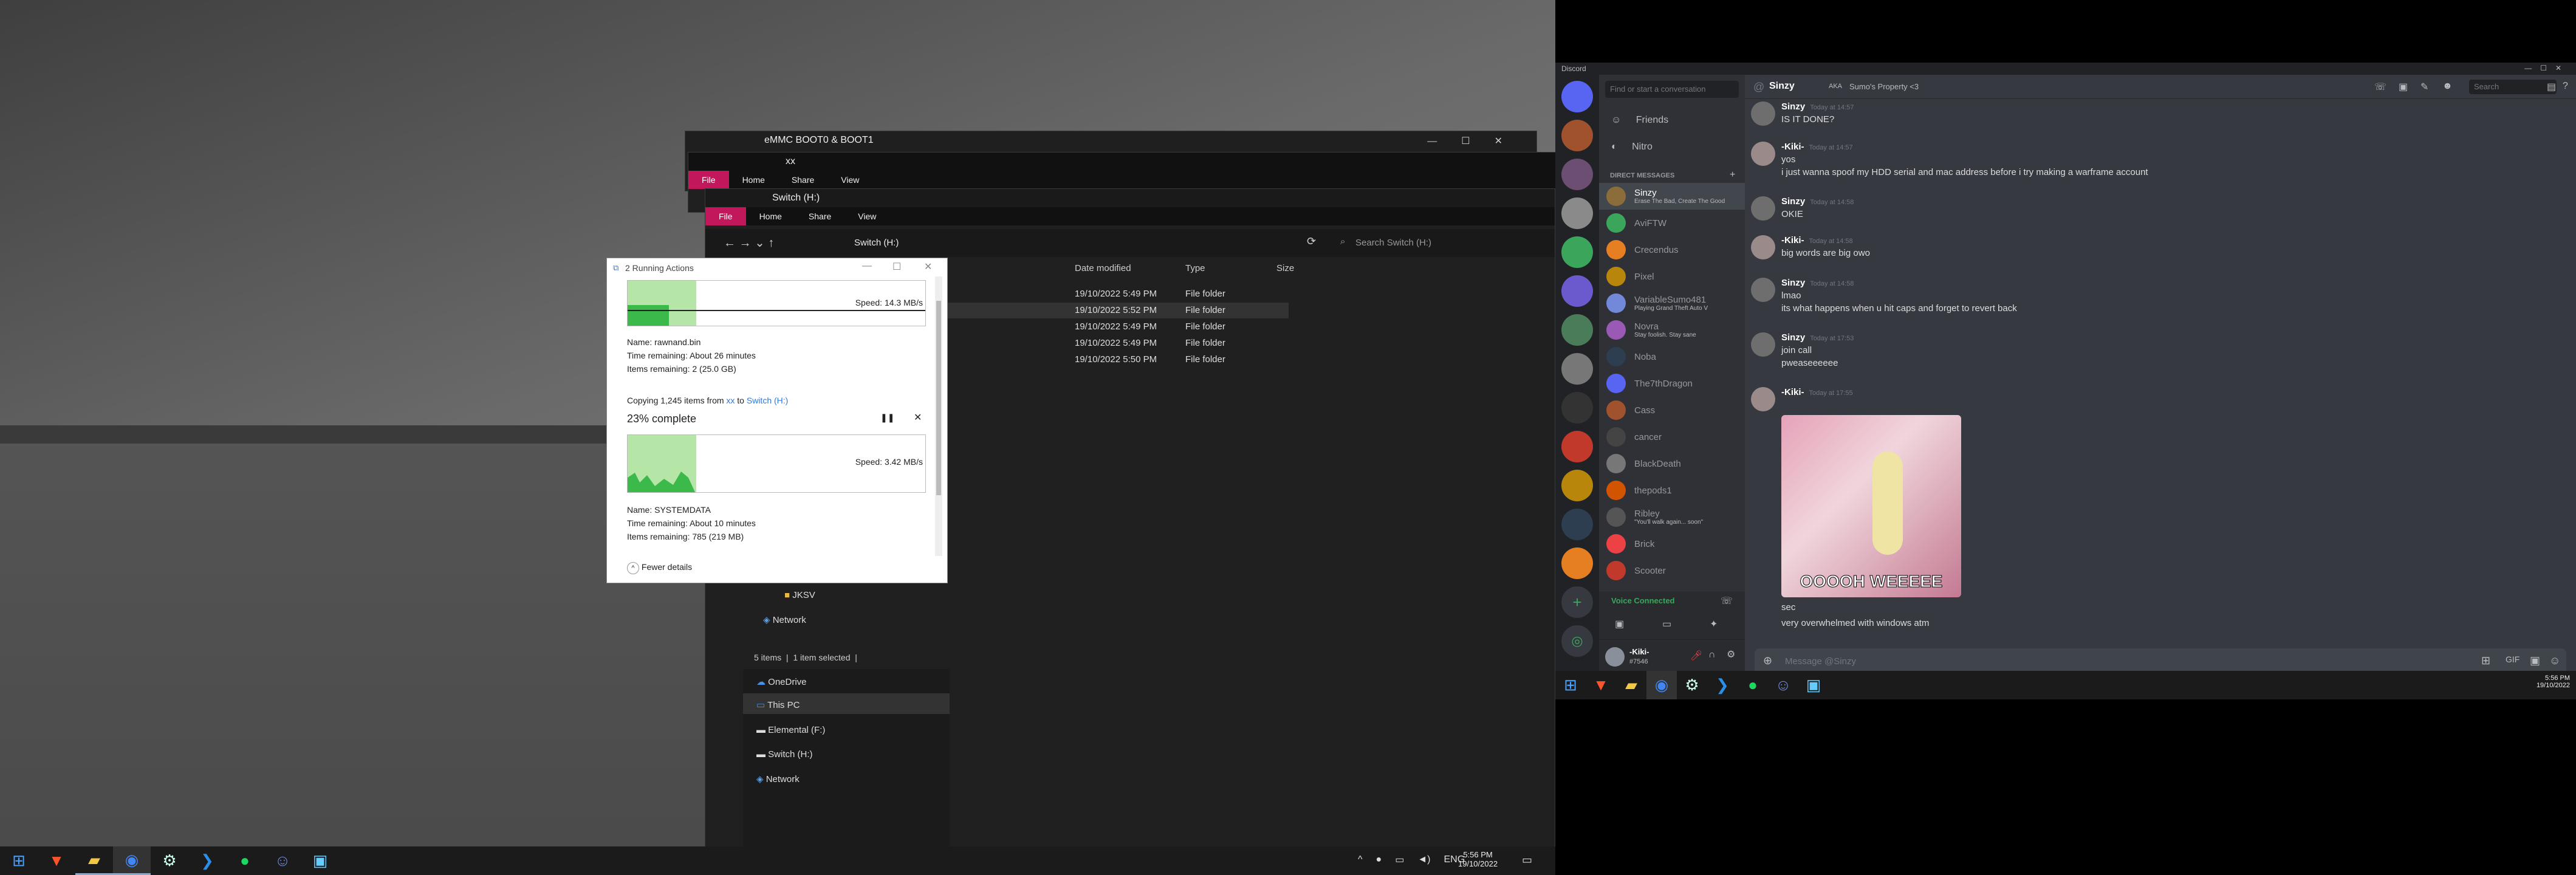 The width and height of the screenshot is (2576, 875). What do you see at coordinates (1423, 859) in the screenshot?
I see `volume-icon: ◄)` at bounding box center [1423, 859].